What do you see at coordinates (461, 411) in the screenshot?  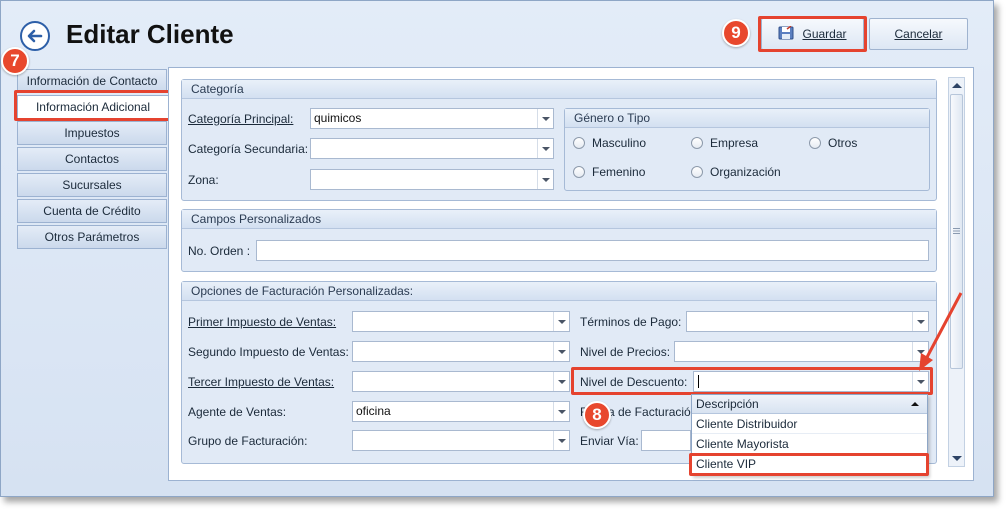 I see `agente-combo: oficina` at bounding box center [461, 411].